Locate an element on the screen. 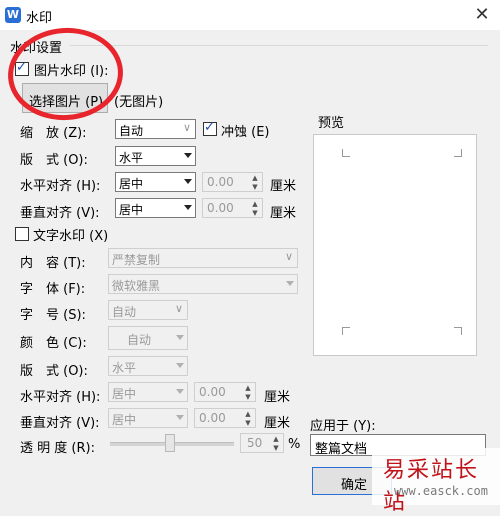 This screenshot has height=516, width=500. apply-to-label: 应用于 (Y): is located at coordinates (343, 426).